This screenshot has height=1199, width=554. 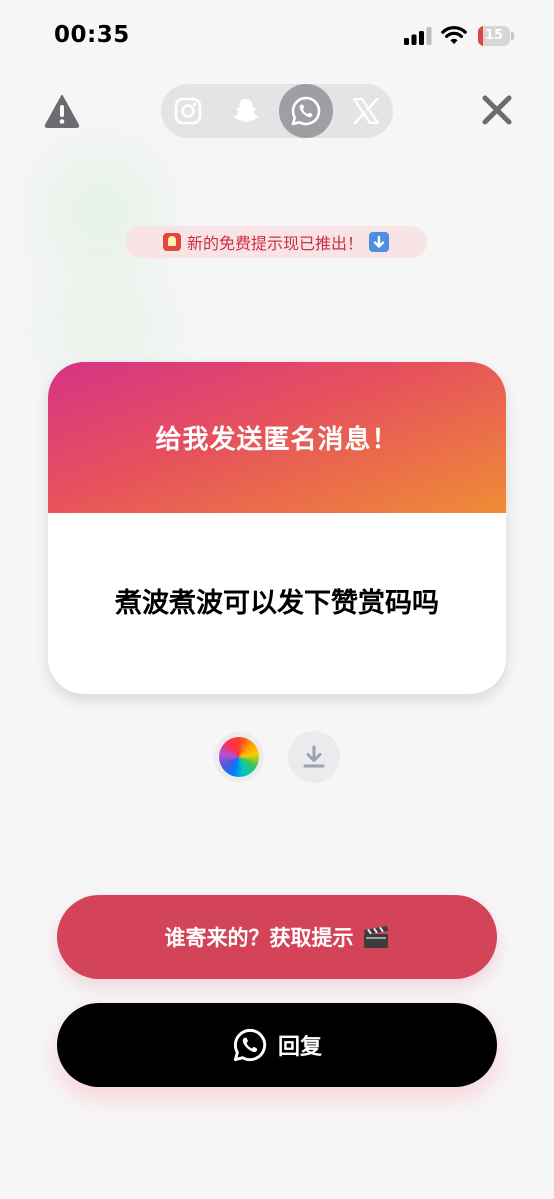 I want to click on card-title: 给我发送匿名消息！, so click(x=277, y=440).